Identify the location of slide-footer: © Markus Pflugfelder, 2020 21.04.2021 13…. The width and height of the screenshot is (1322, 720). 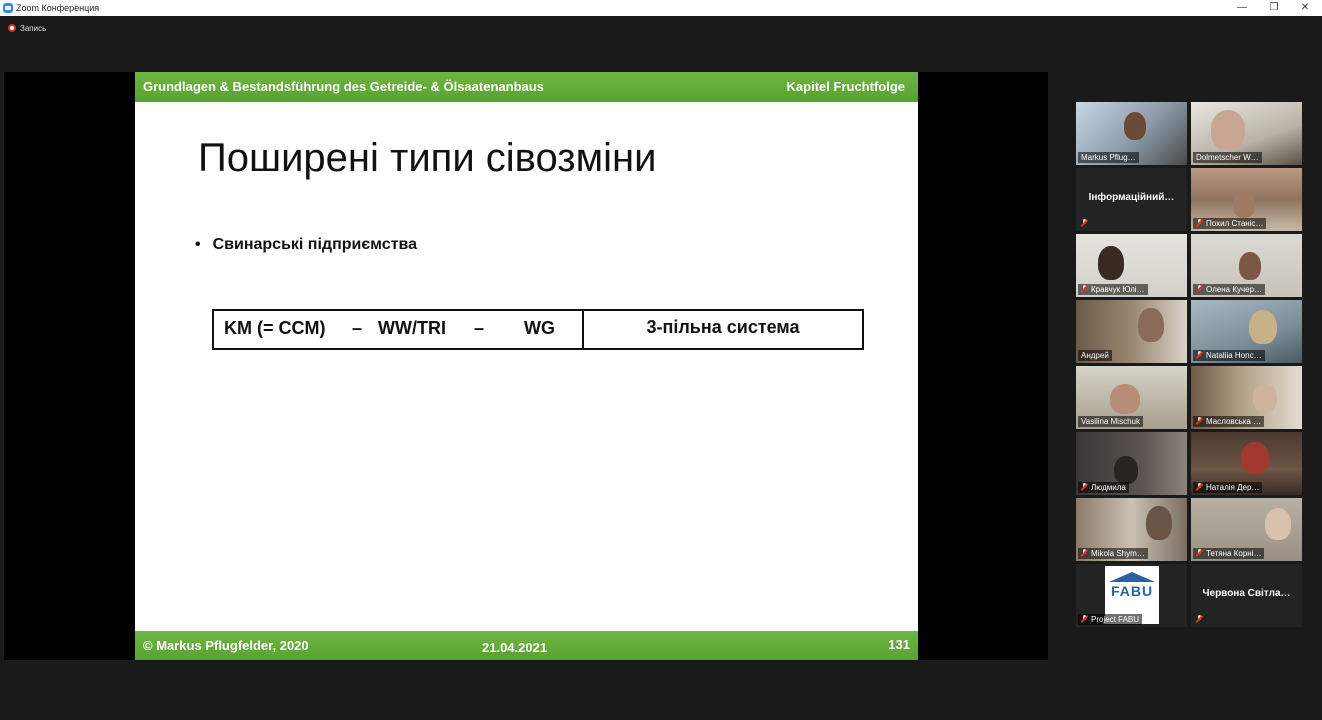
(526, 645).